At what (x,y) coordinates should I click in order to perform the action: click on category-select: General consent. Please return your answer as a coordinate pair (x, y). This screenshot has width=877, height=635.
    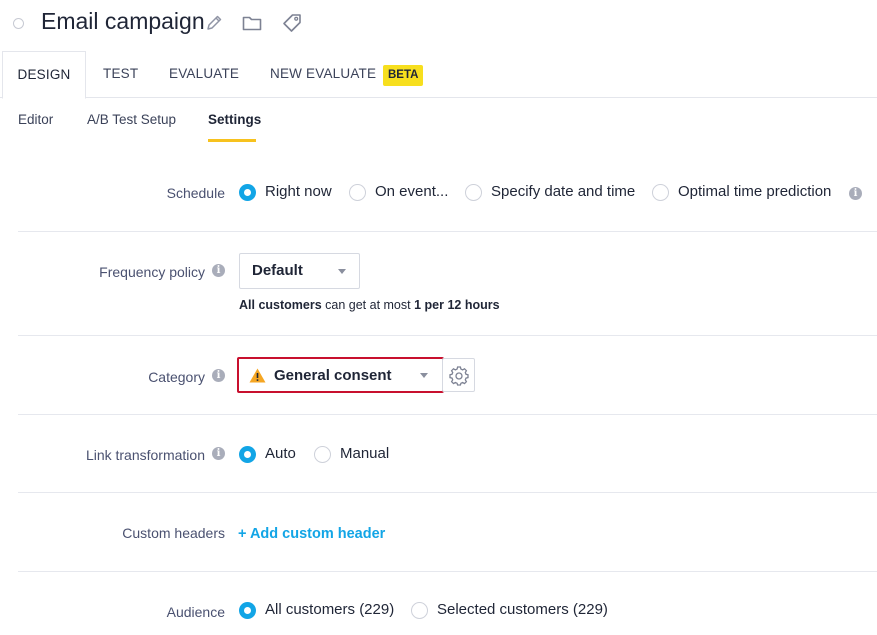
    Looking at the image, I should click on (340, 375).